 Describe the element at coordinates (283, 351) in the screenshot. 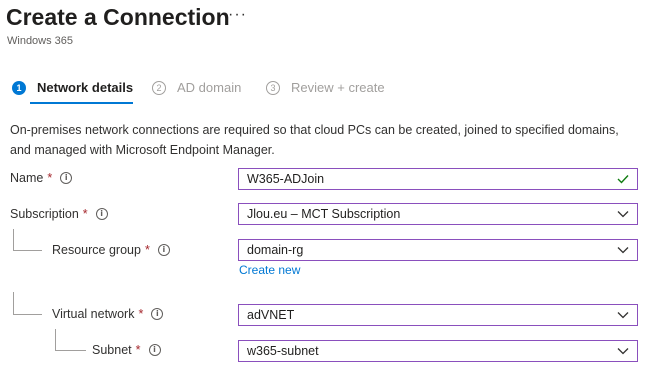

I see `subnet-value: w365-subnet` at that location.